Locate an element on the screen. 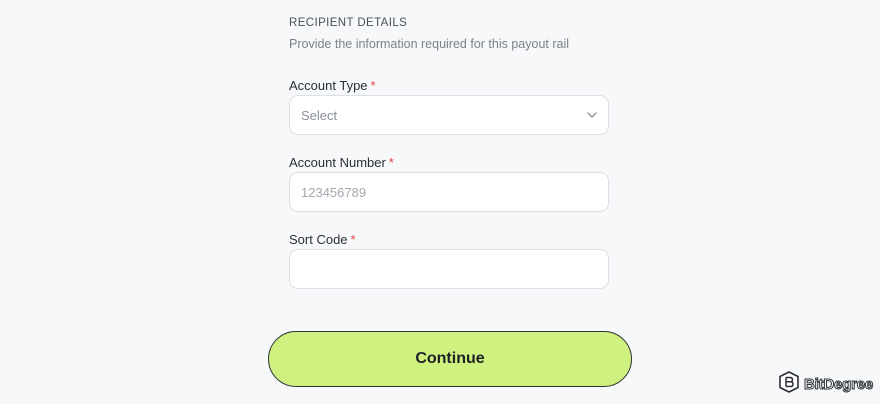 The height and width of the screenshot is (404, 880). continue-button: Continue is located at coordinates (450, 359).